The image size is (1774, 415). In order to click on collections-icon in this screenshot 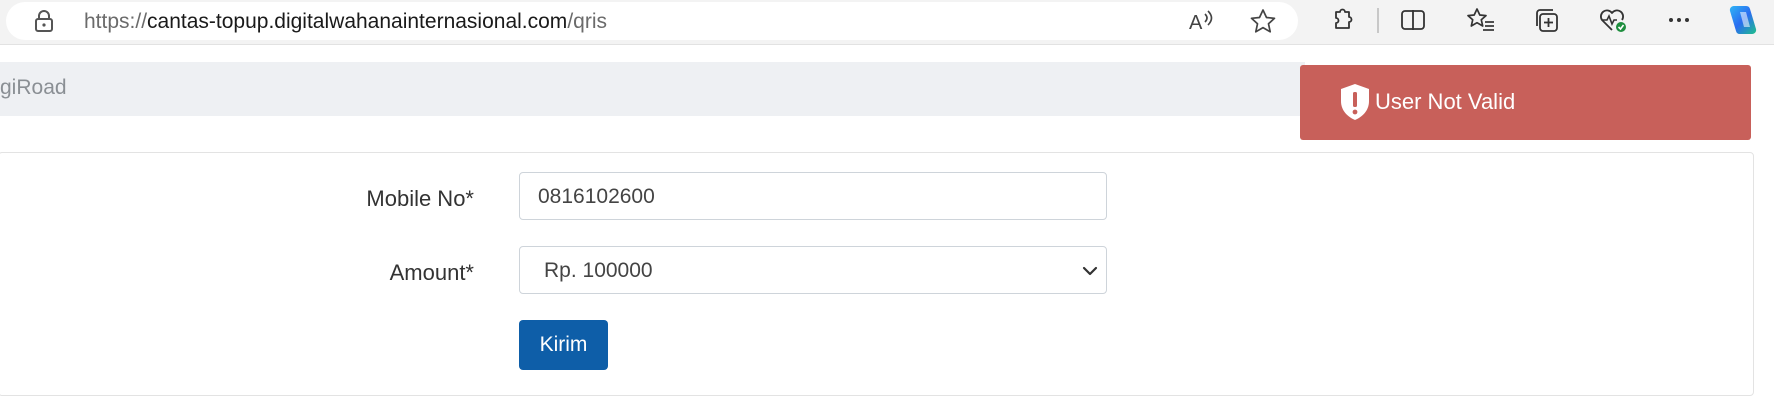, I will do `click(1547, 22)`.